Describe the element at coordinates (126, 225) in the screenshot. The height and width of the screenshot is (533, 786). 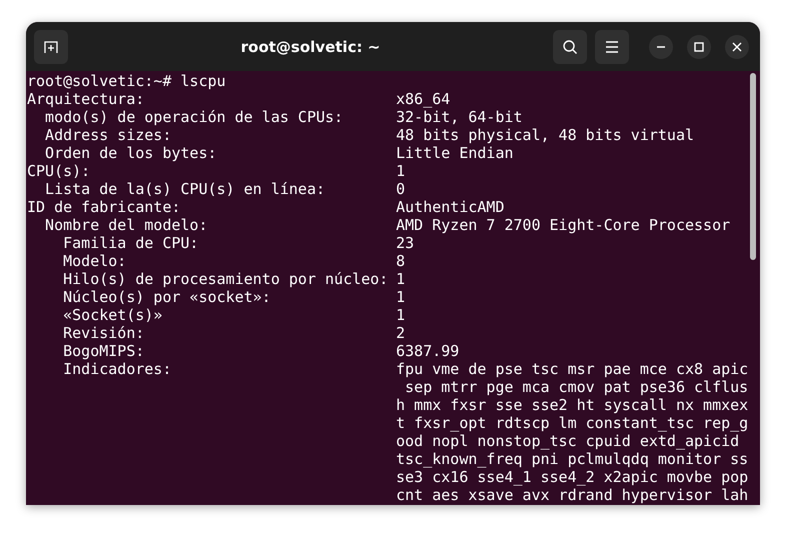
I see `field-label: Nombre del modelo:` at that location.